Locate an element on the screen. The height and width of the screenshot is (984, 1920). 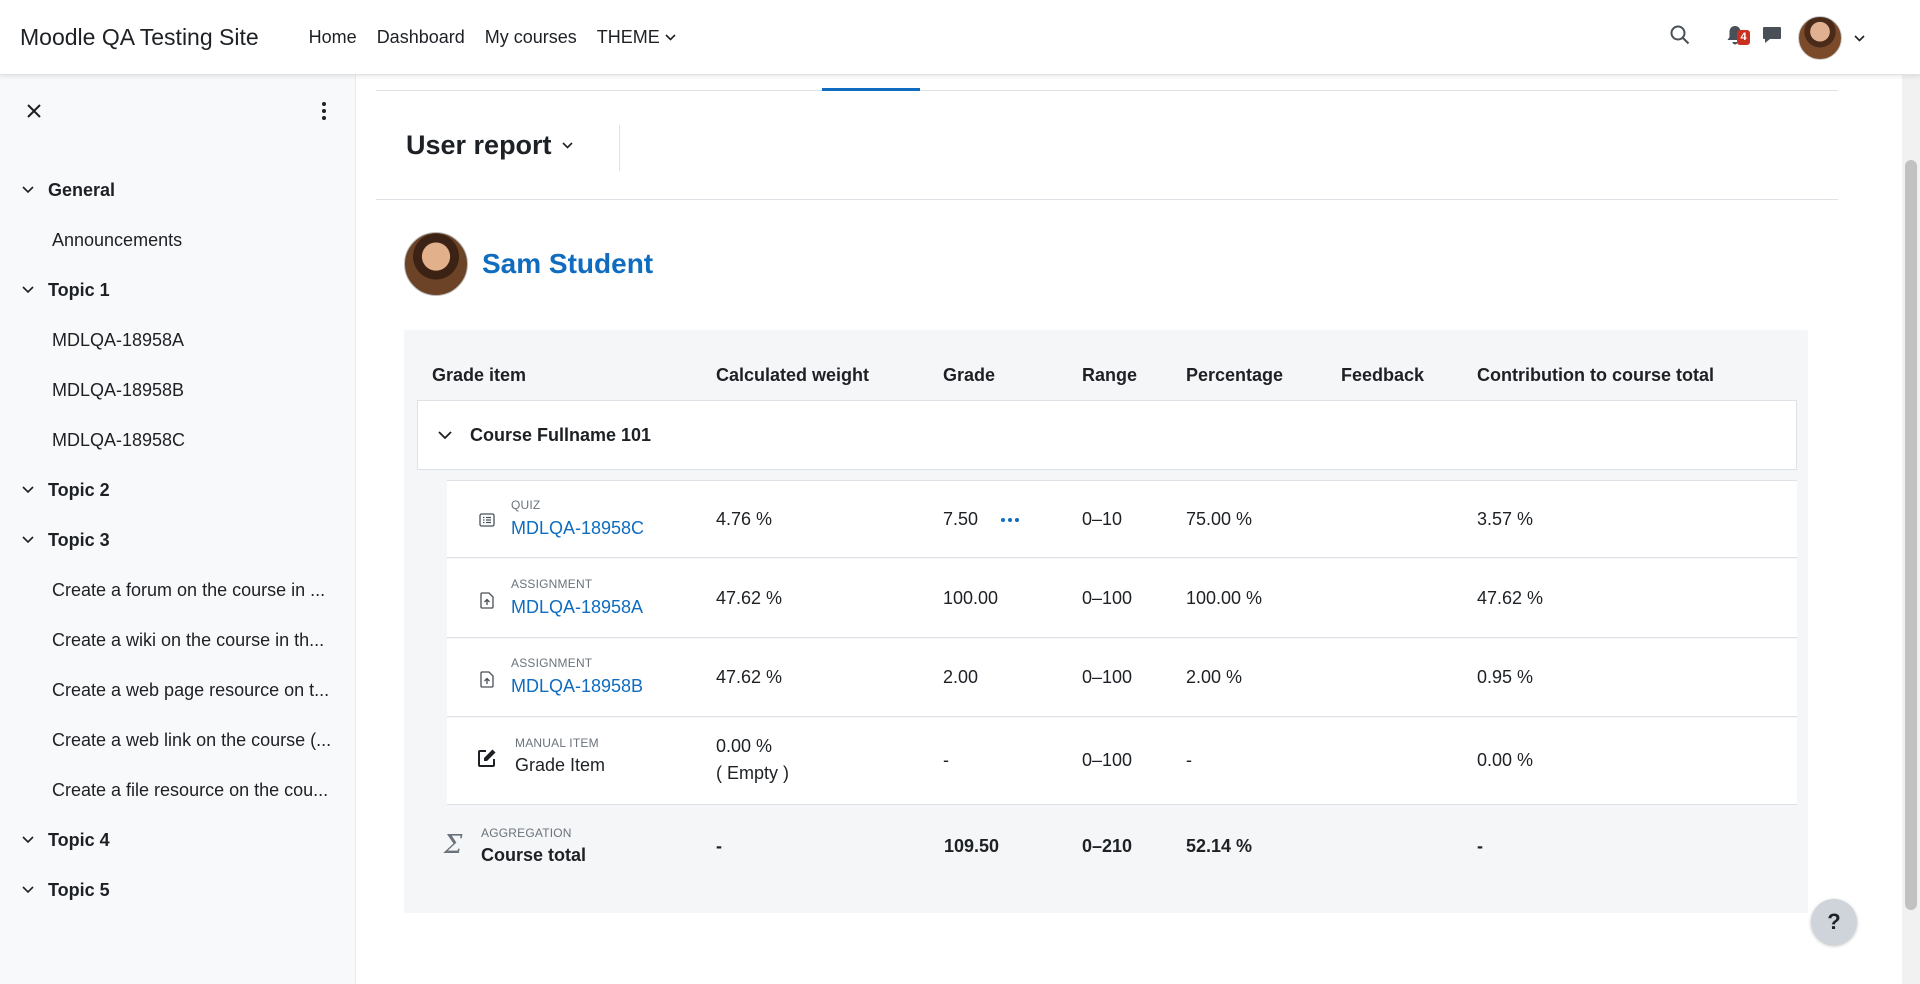
contribution-value: 0.00 % is located at coordinates (1505, 760).